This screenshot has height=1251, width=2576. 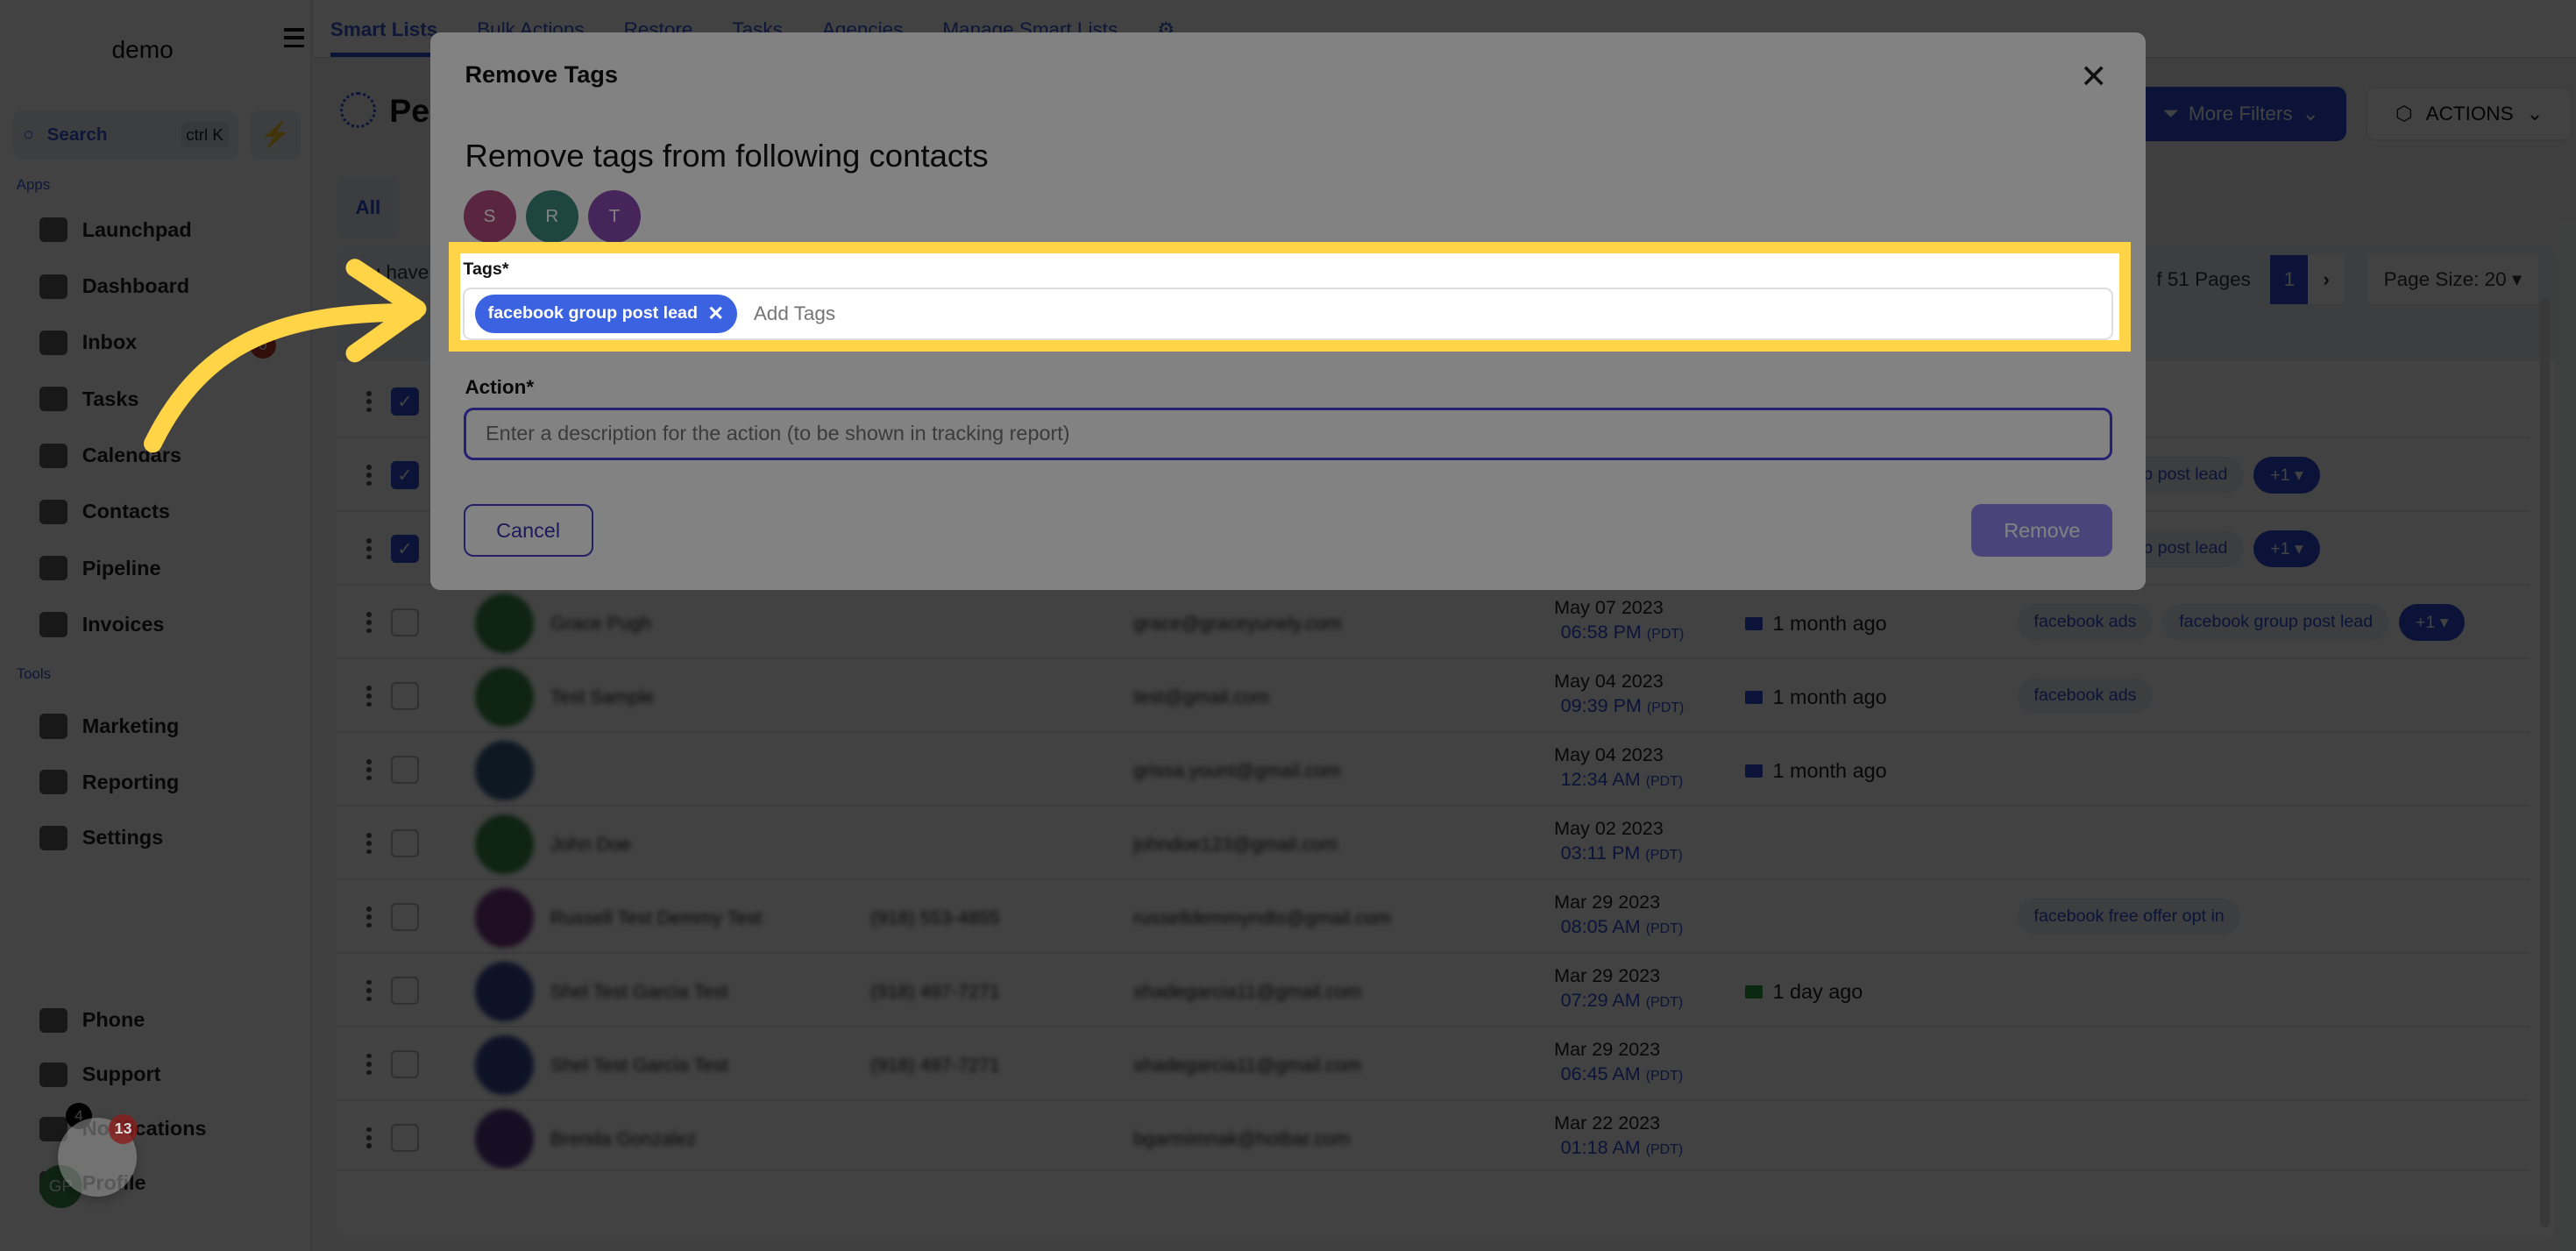 What do you see at coordinates (285, 356) in the screenshot?
I see `tutorial-arrow-icon` at bounding box center [285, 356].